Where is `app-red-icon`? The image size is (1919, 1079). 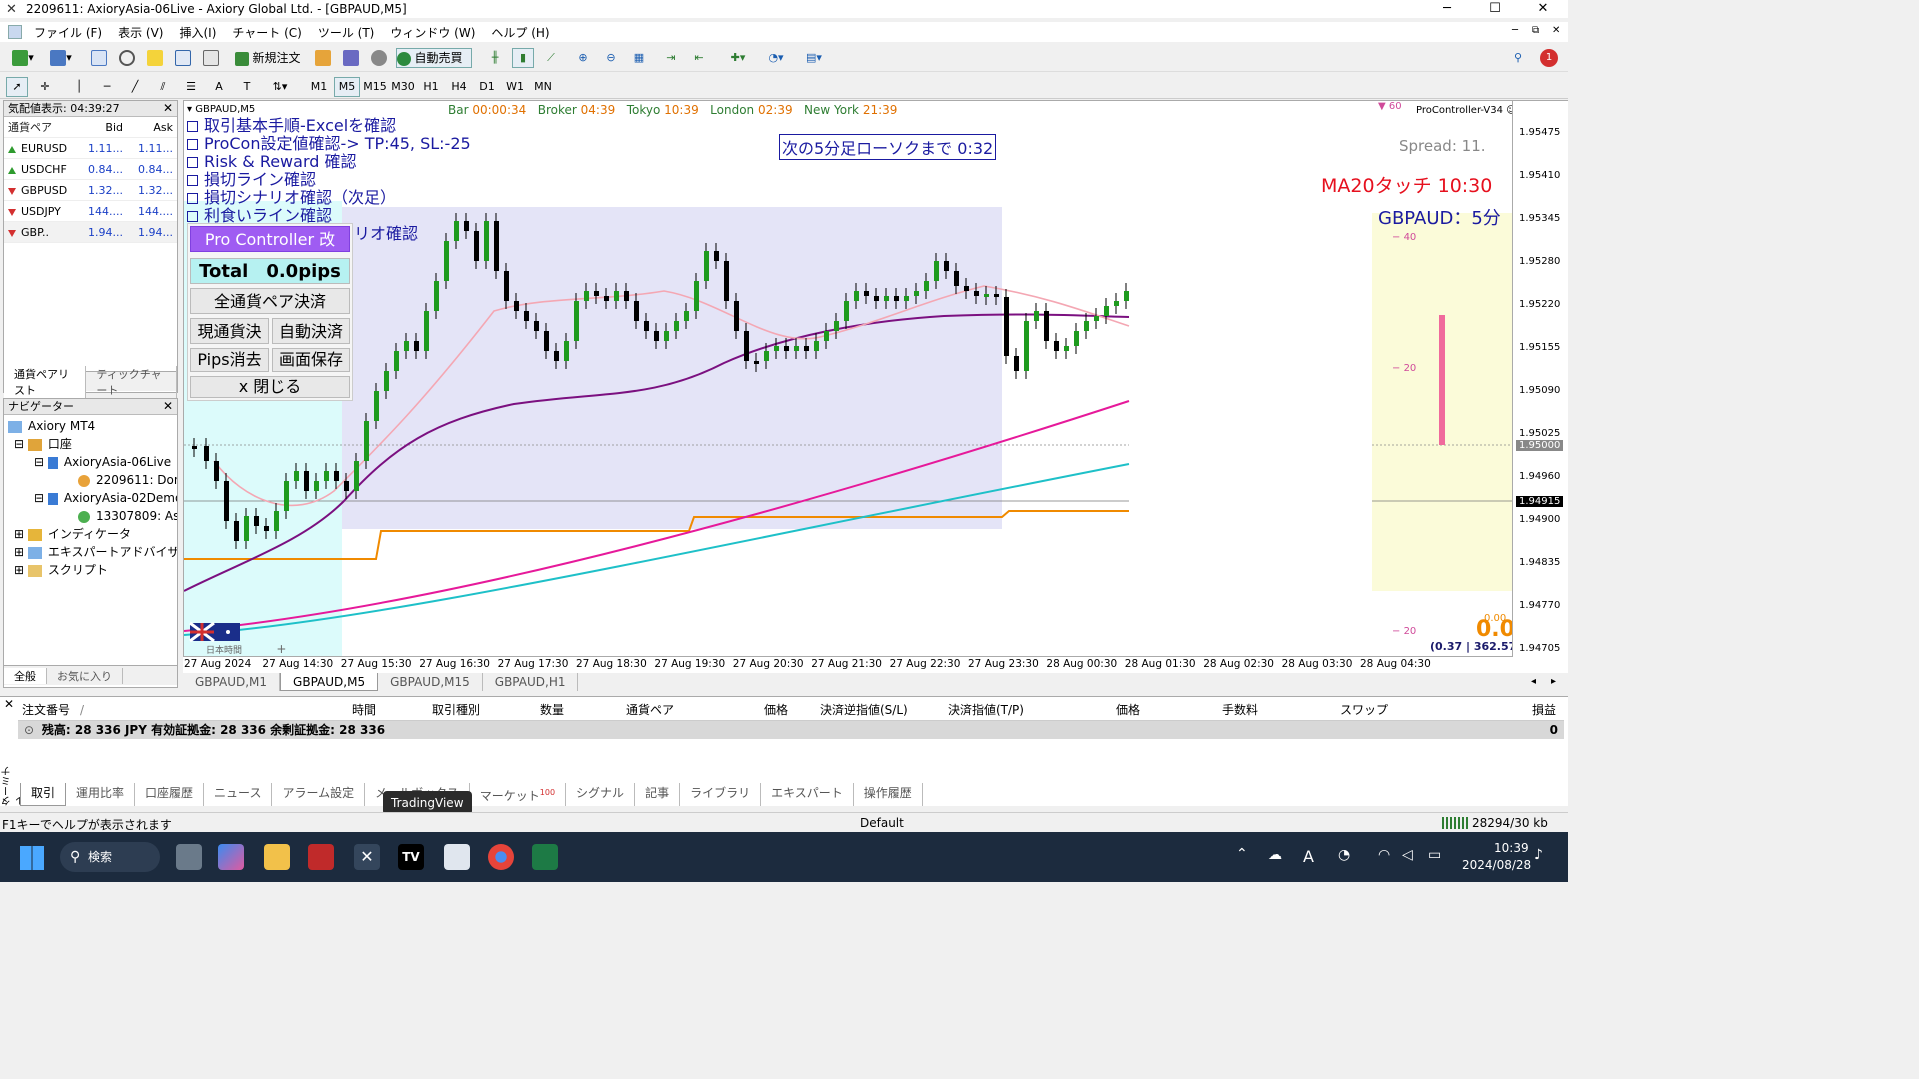
app-red-icon is located at coordinates (321, 857).